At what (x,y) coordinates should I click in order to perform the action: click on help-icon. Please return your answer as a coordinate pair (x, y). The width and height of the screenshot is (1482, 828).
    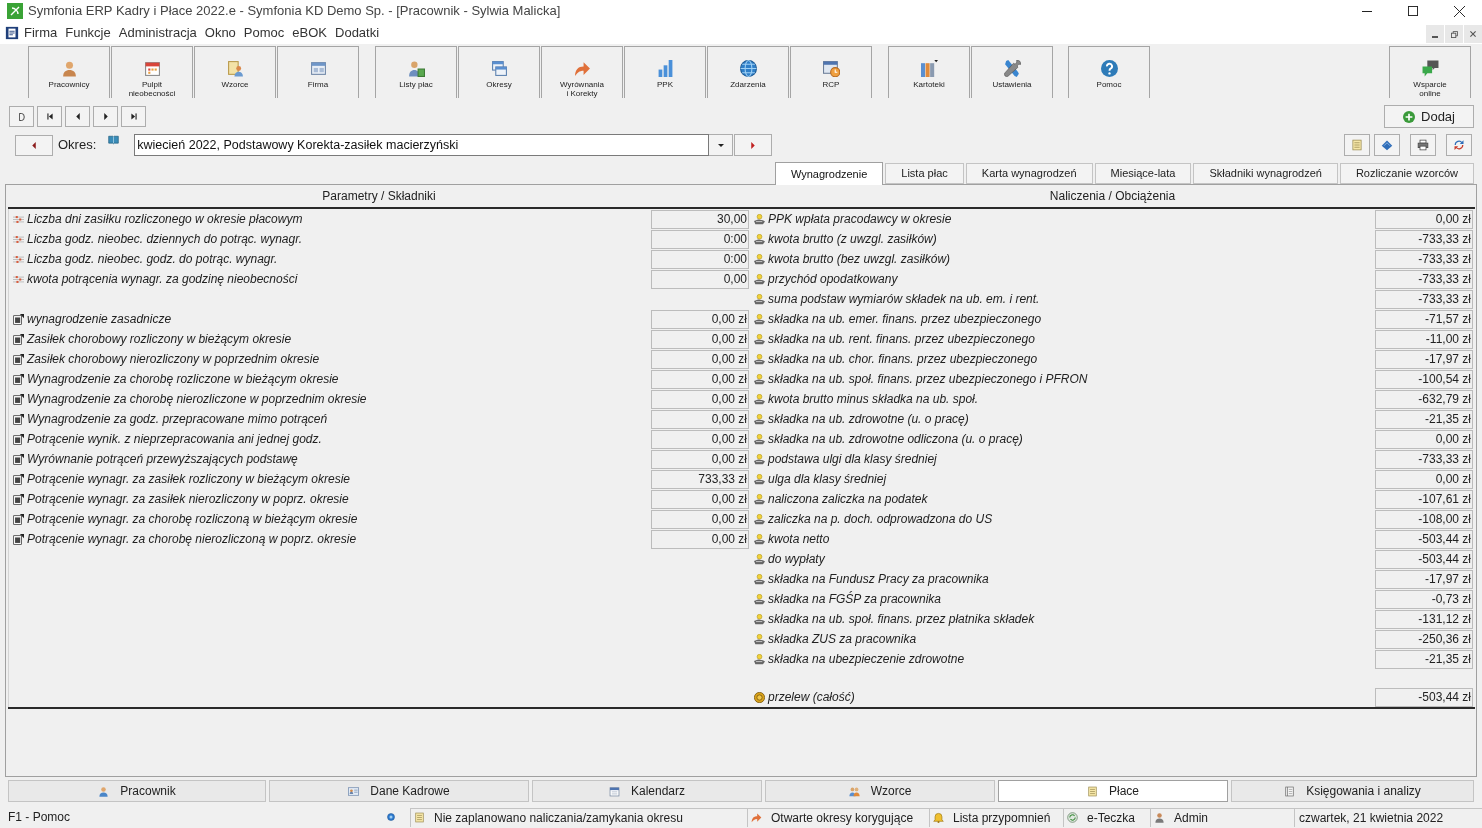
    Looking at the image, I should click on (1109, 68).